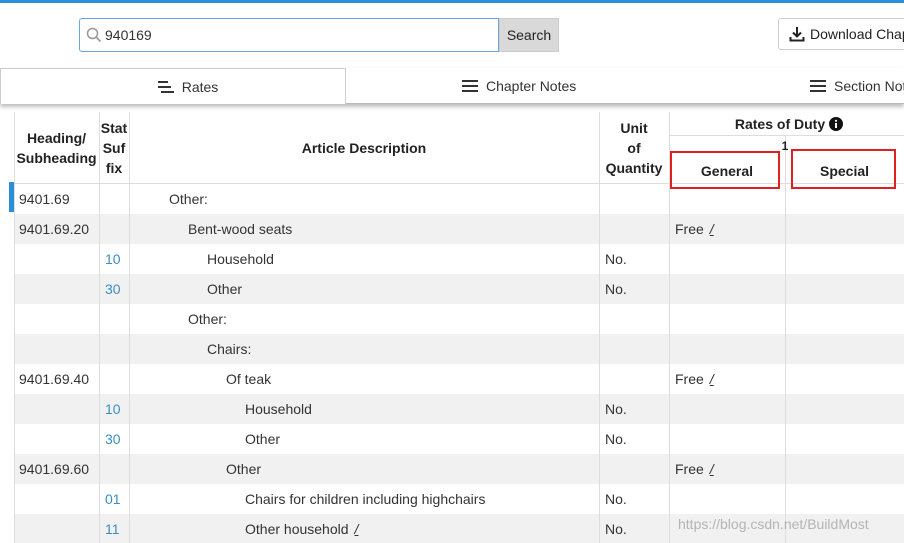  What do you see at coordinates (459, 319) in the screenshot?
I see `table-row: Other:` at bounding box center [459, 319].